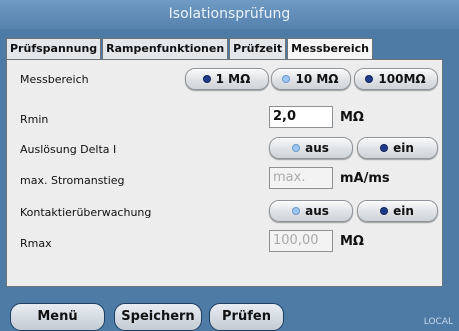  Describe the element at coordinates (233, 79) in the screenshot. I see `range-1mohm-label: 1 MΩ` at that location.